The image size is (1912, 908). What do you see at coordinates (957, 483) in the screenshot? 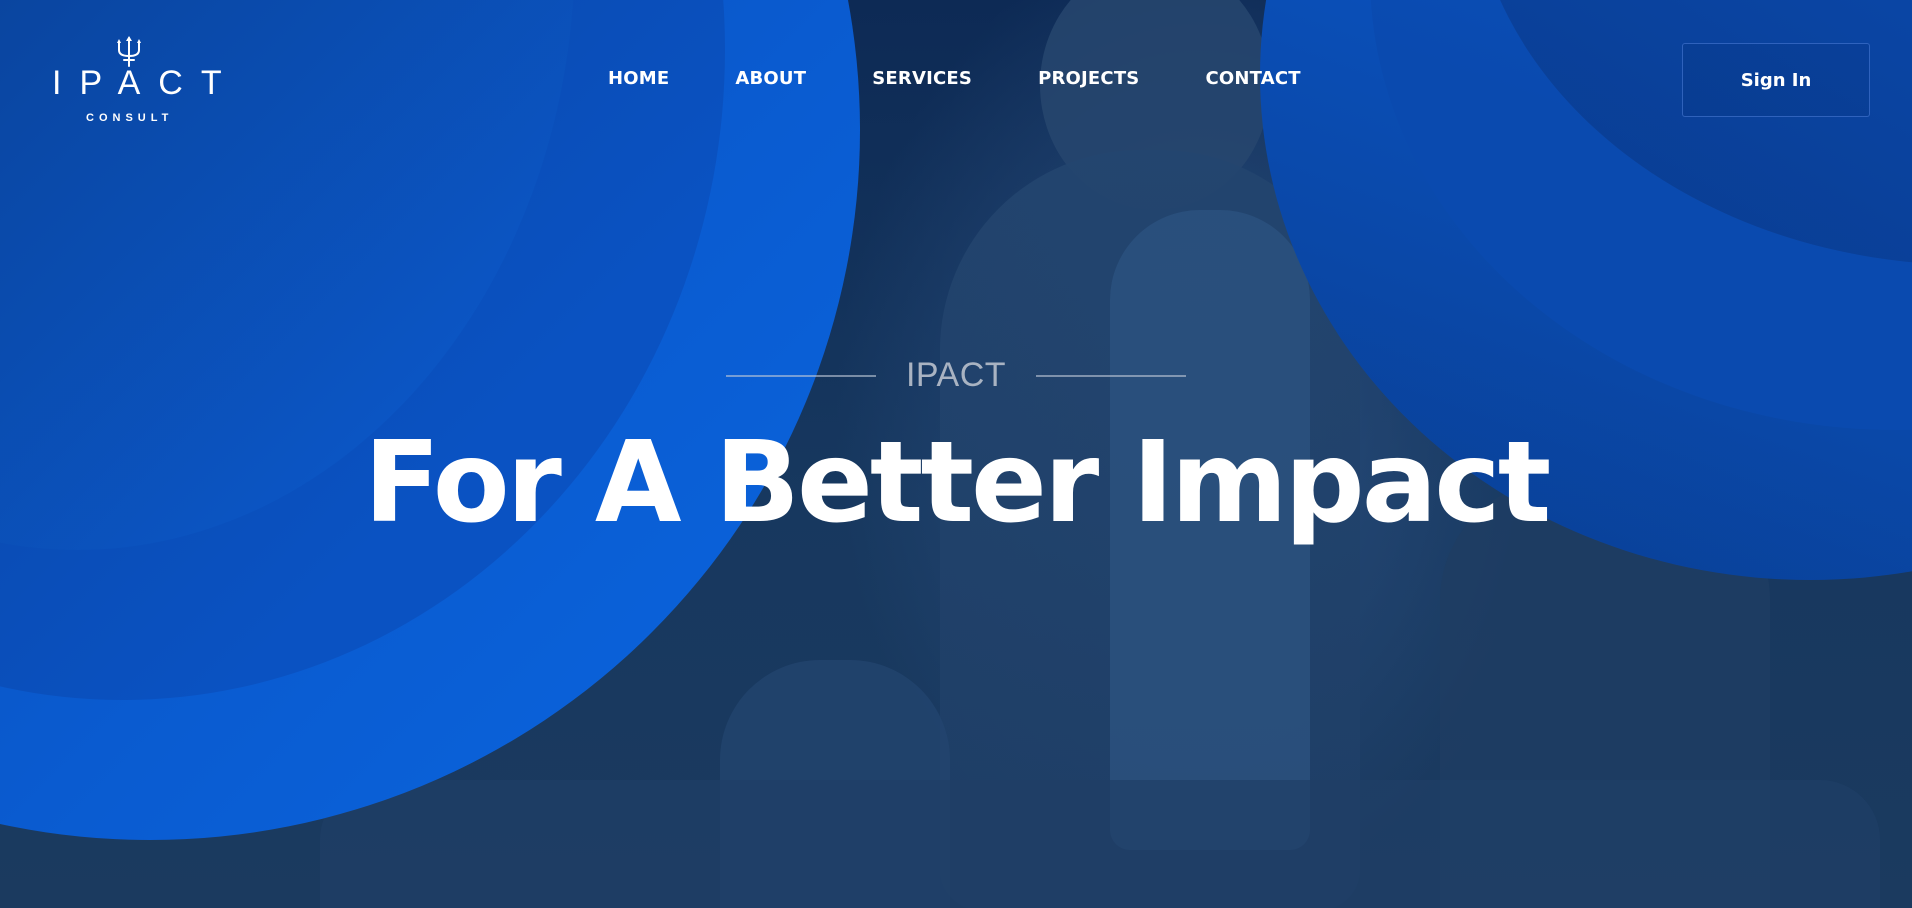
I see `hero-headline: For A Better Impact` at bounding box center [957, 483].